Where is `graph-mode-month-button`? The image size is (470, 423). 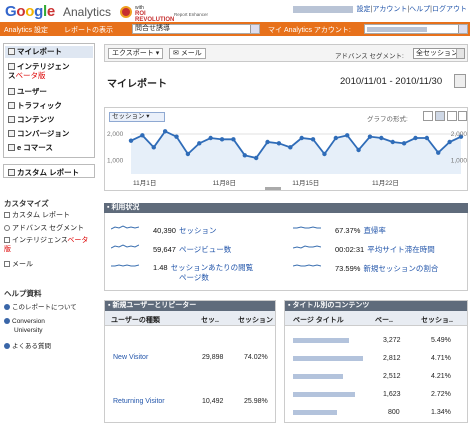 graph-mode-month-button is located at coordinates (452, 116).